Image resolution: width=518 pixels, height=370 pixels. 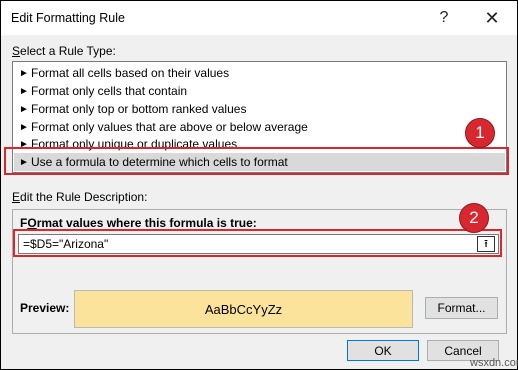 I want to click on rule-type-item: ► Format only cells that contain, so click(x=259, y=91).